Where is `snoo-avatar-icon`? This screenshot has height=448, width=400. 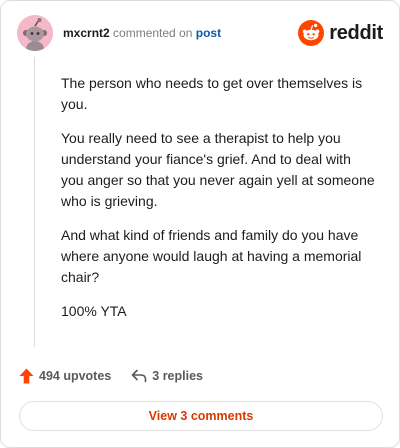
snoo-avatar-icon is located at coordinates (35, 33).